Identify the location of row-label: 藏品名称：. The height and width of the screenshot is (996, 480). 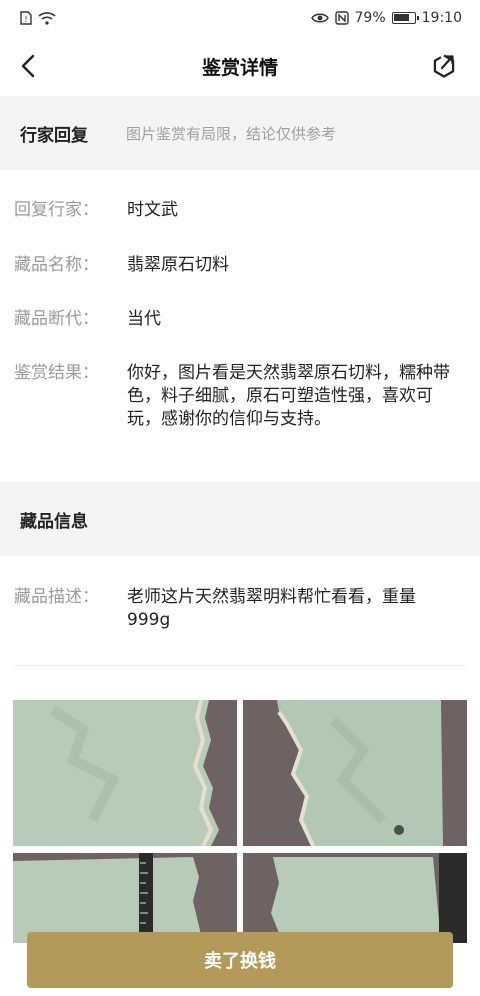
(56, 265).